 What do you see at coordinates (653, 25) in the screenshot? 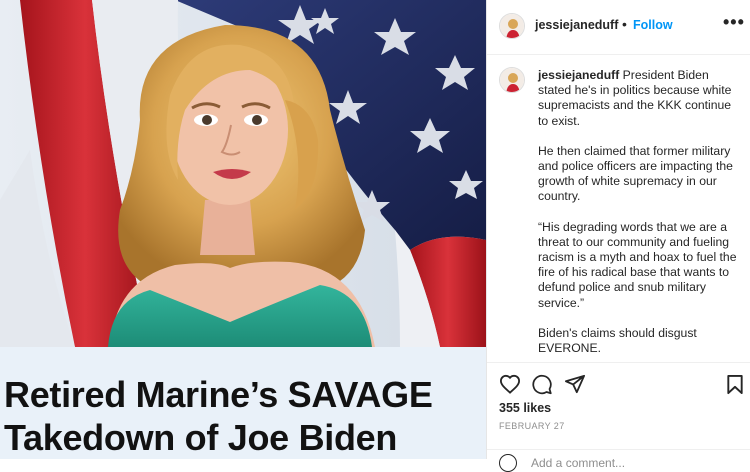
I see `follow-button: Follow` at bounding box center [653, 25].